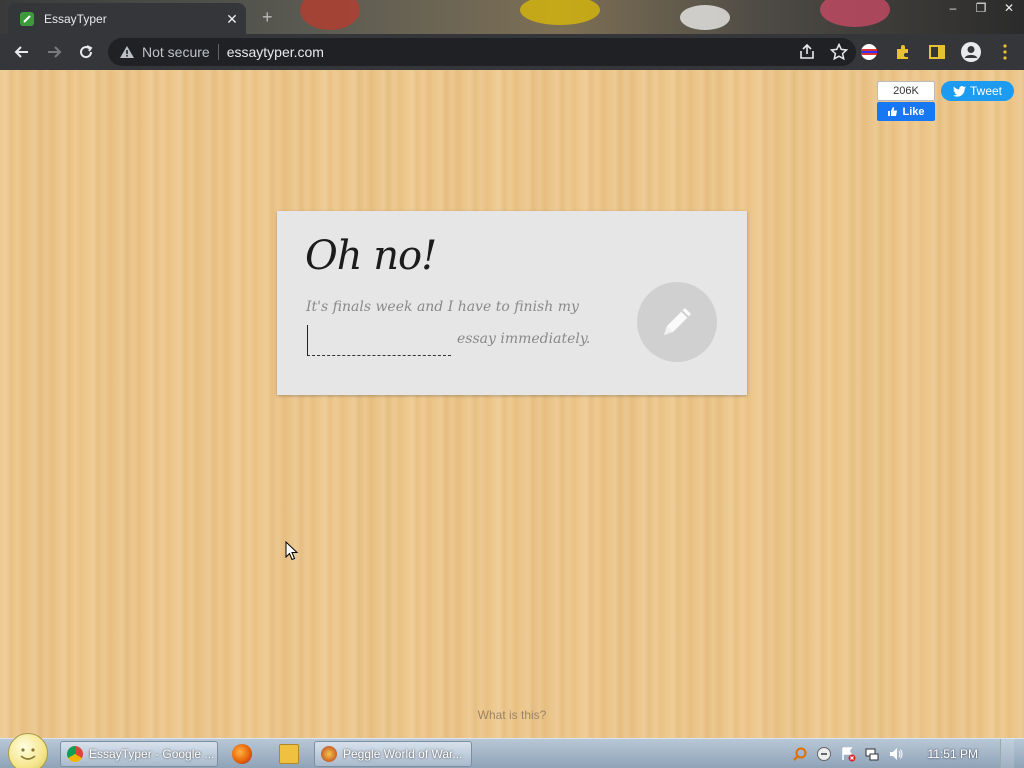 Image resolution: width=1024 pixels, height=768 pixels. What do you see at coordinates (512, 17) in the screenshot?
I see `browser-tab-strip: EssayTyper ✕ + – ❐ ✕` at bounding box center [512, 17].